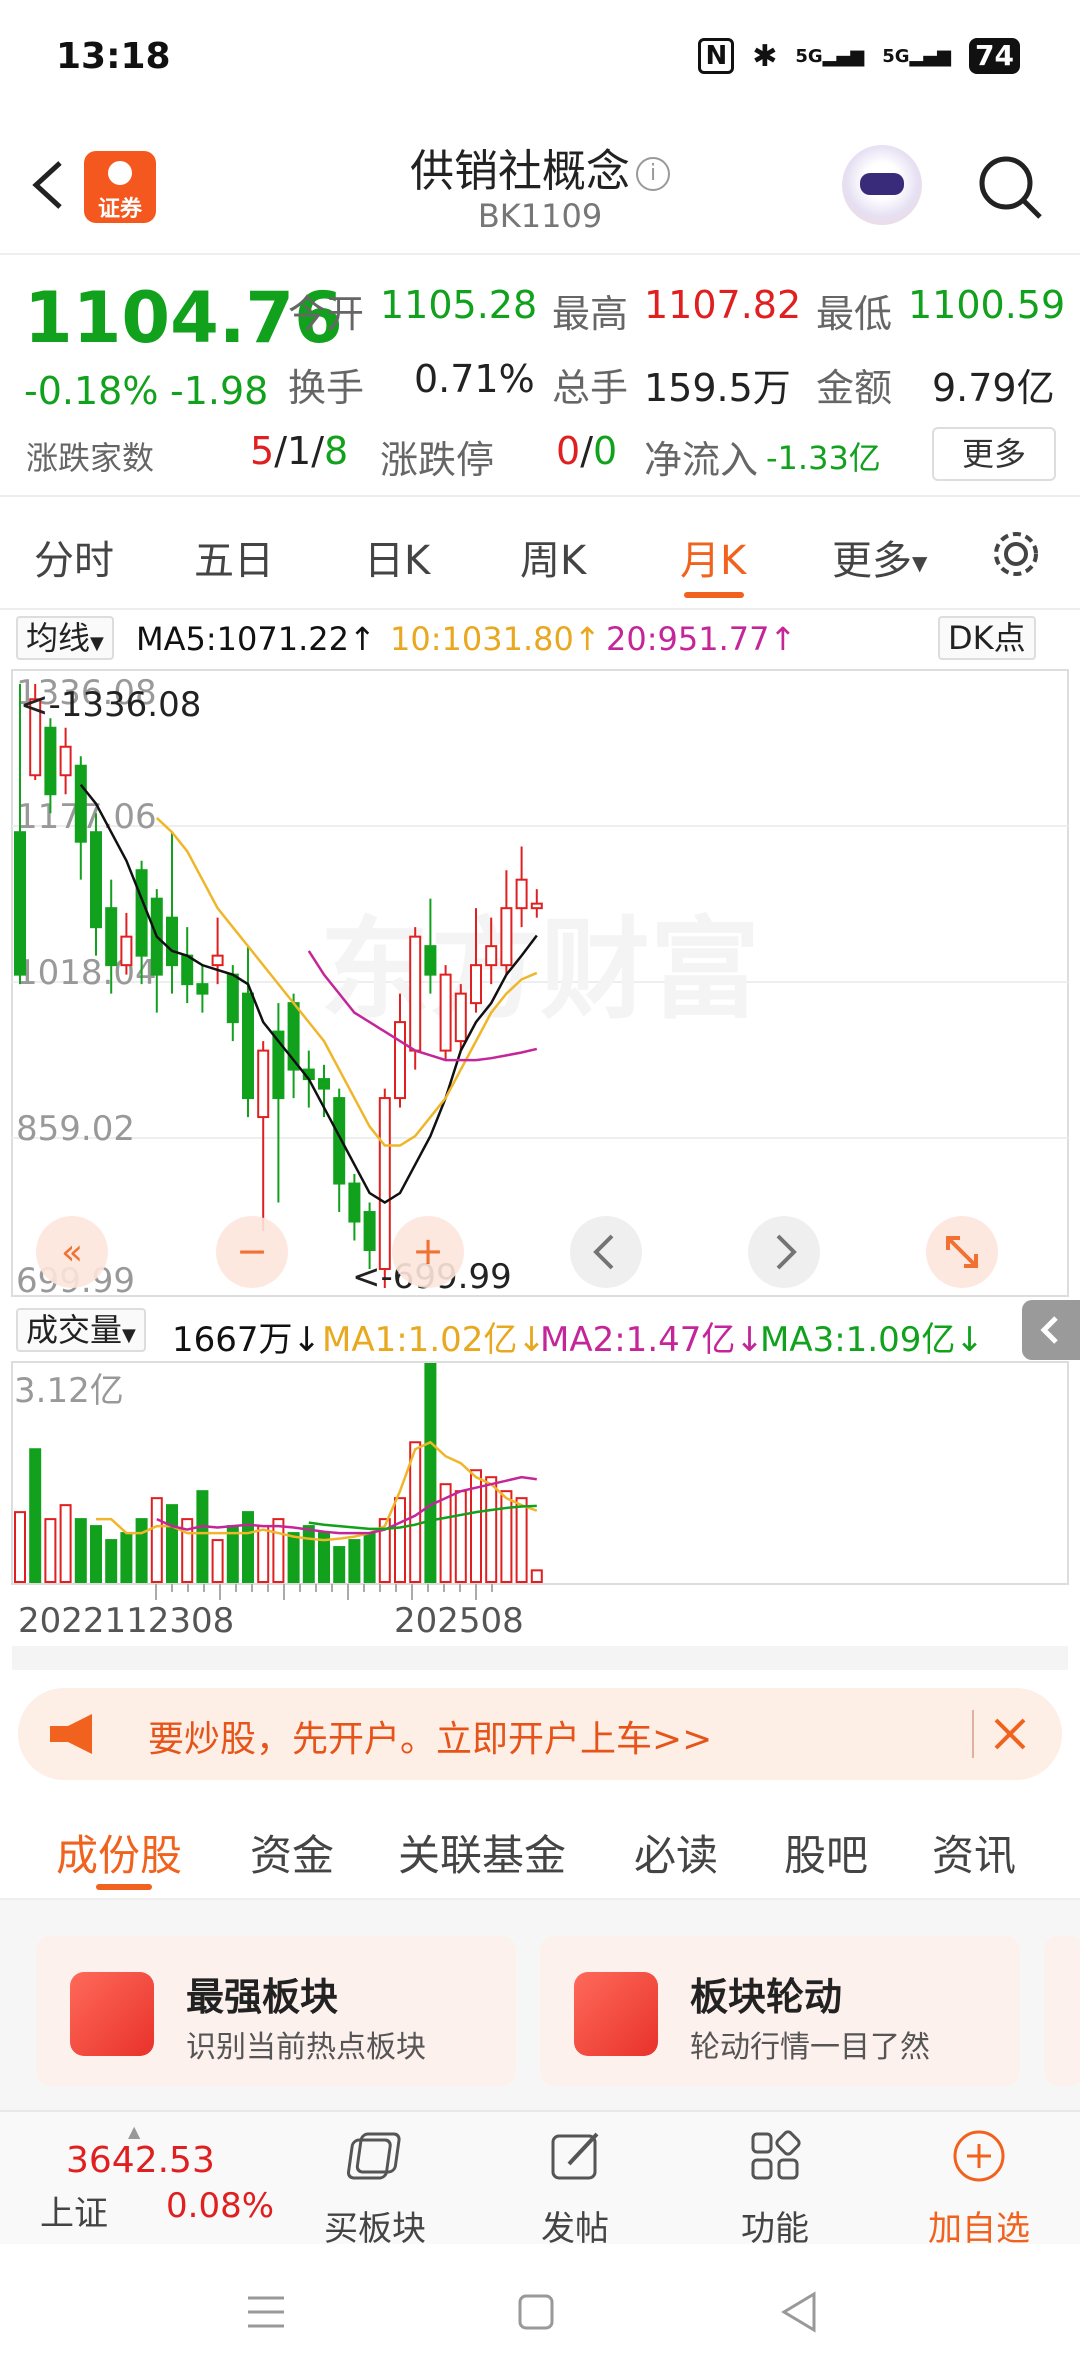 The height and width of the screenshot is (2376, 1080). I want to click on search-icon, so click(1010, 187).